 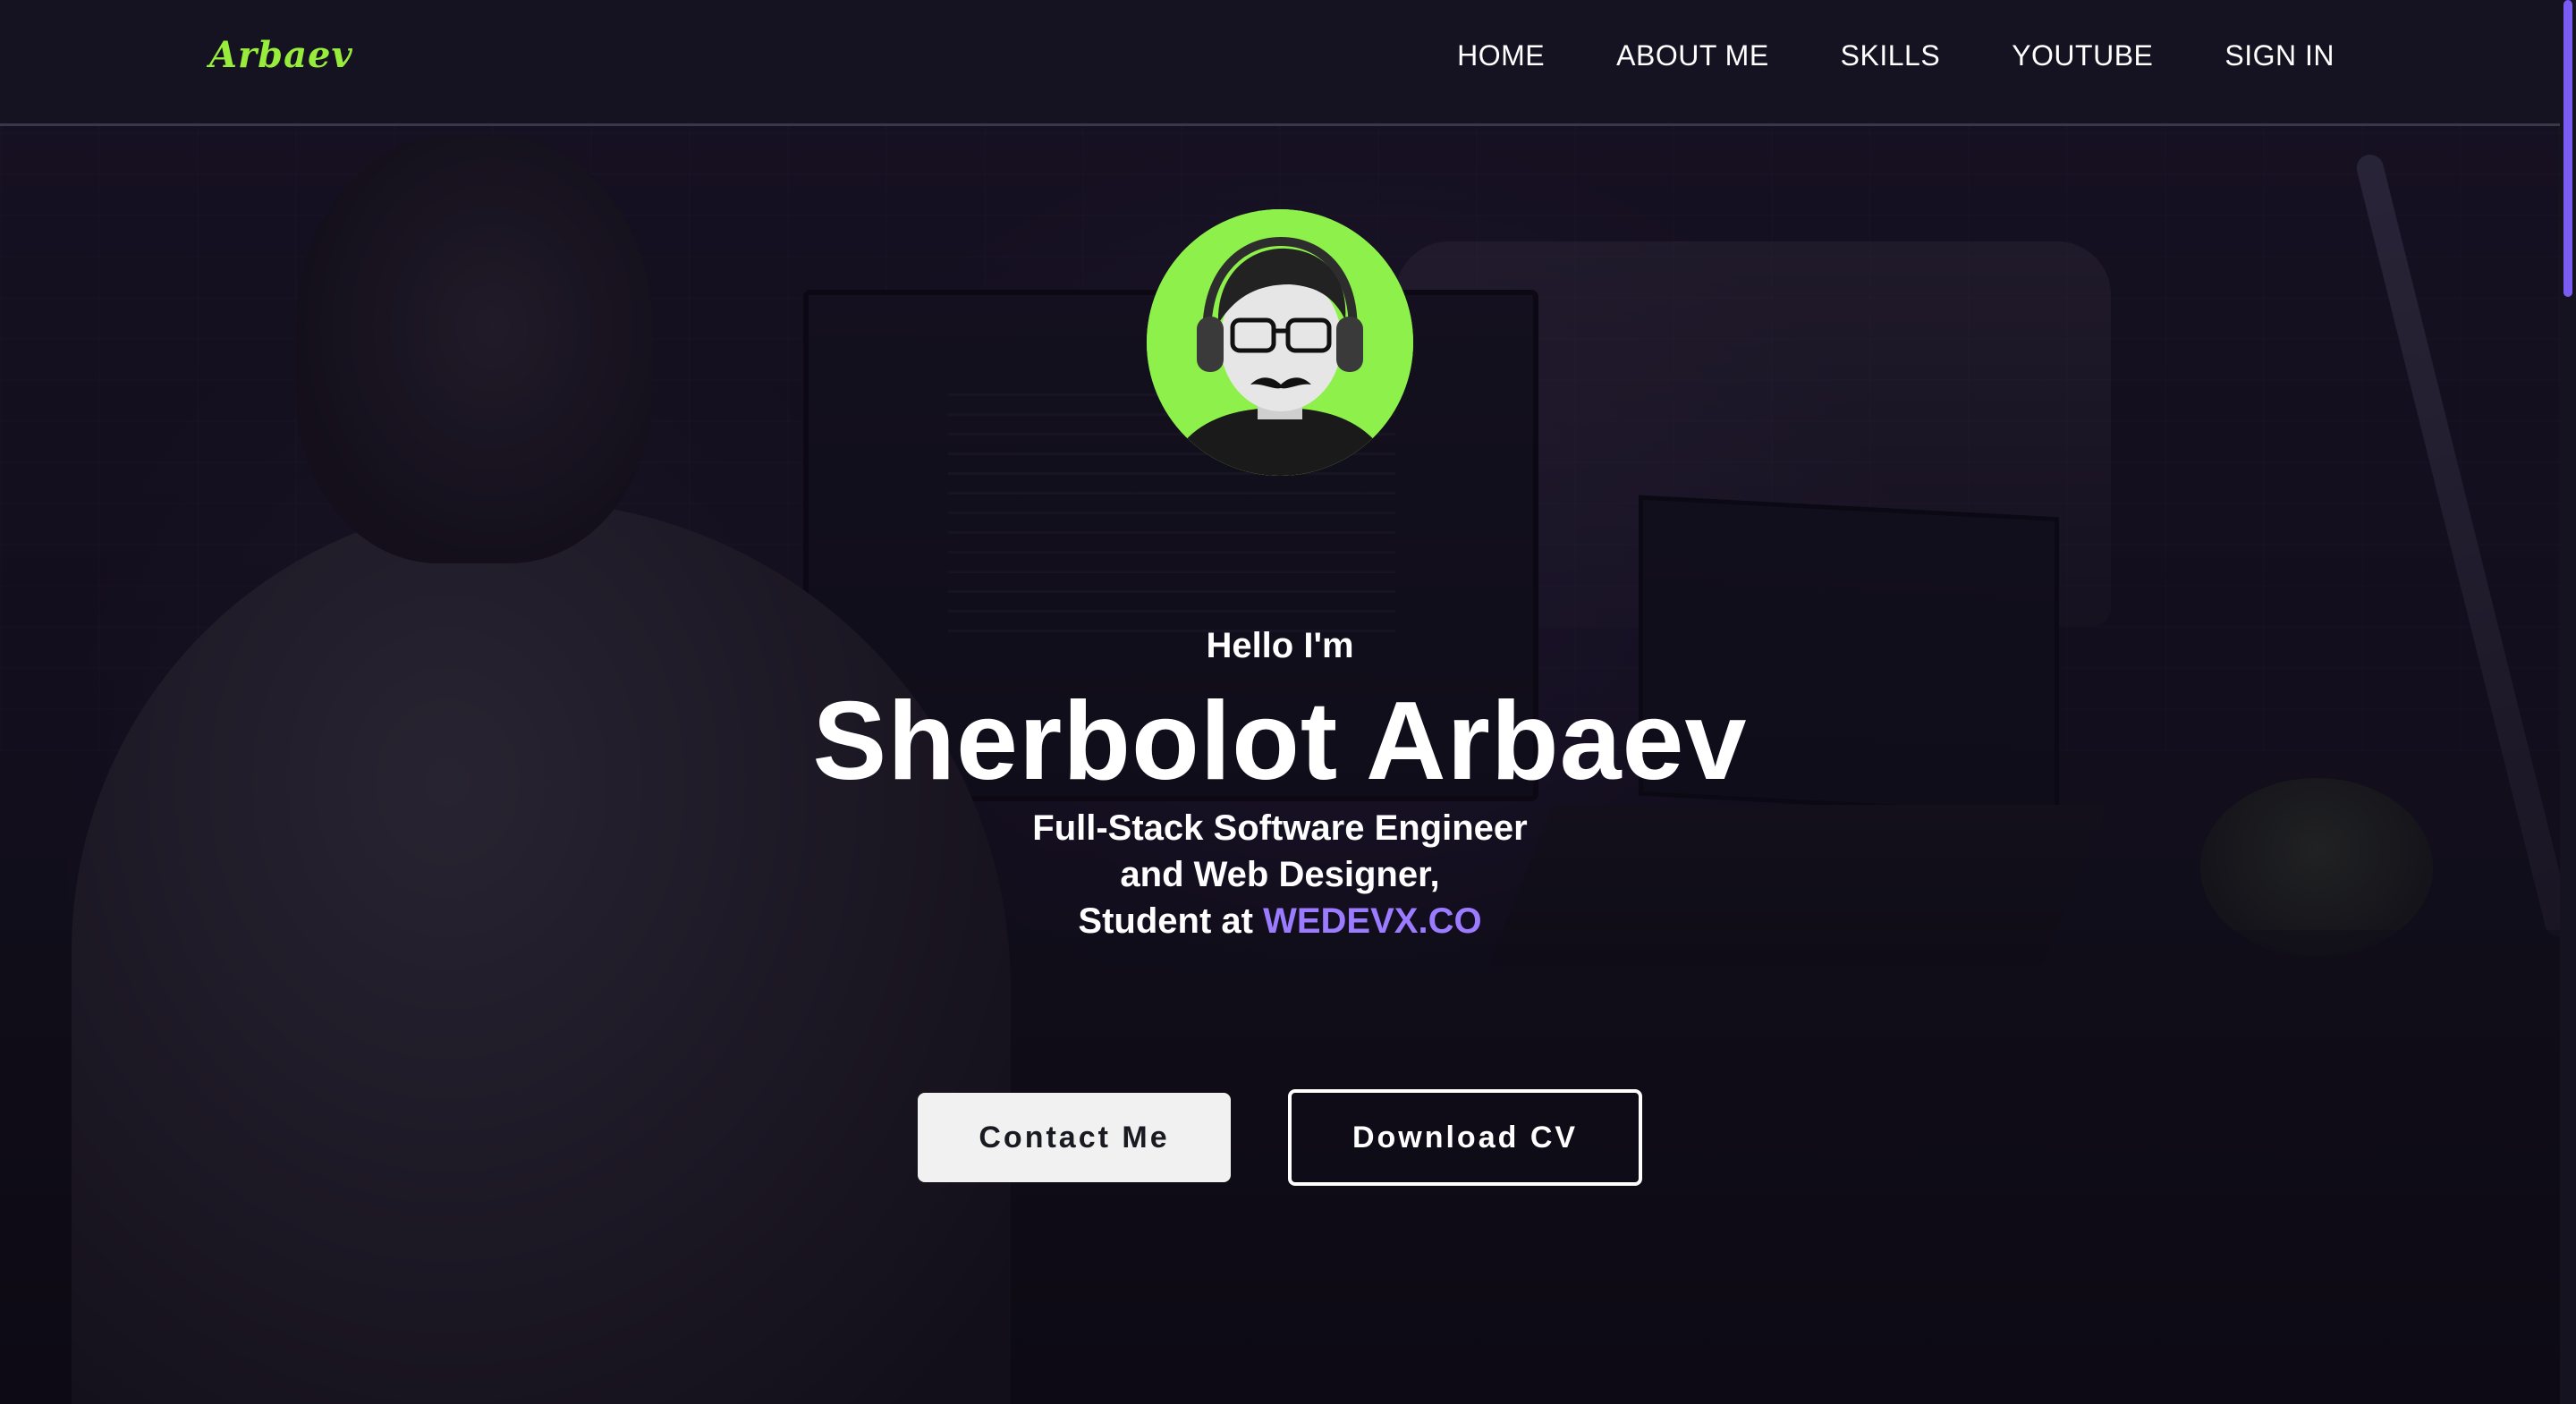 What do you see at coordinates (2279, 56) in the screenshot?
I see `nav-link-sign-in: SIGN IN` at bounding box center [2279, 56].